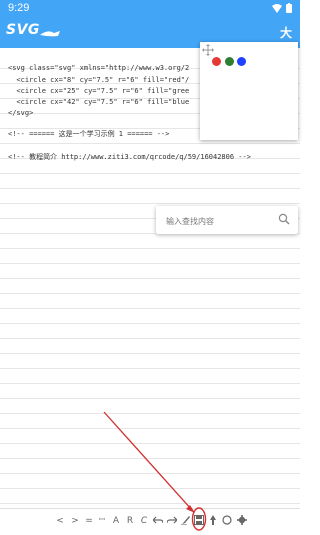  I want to click on run-icon, so click(213, 520).